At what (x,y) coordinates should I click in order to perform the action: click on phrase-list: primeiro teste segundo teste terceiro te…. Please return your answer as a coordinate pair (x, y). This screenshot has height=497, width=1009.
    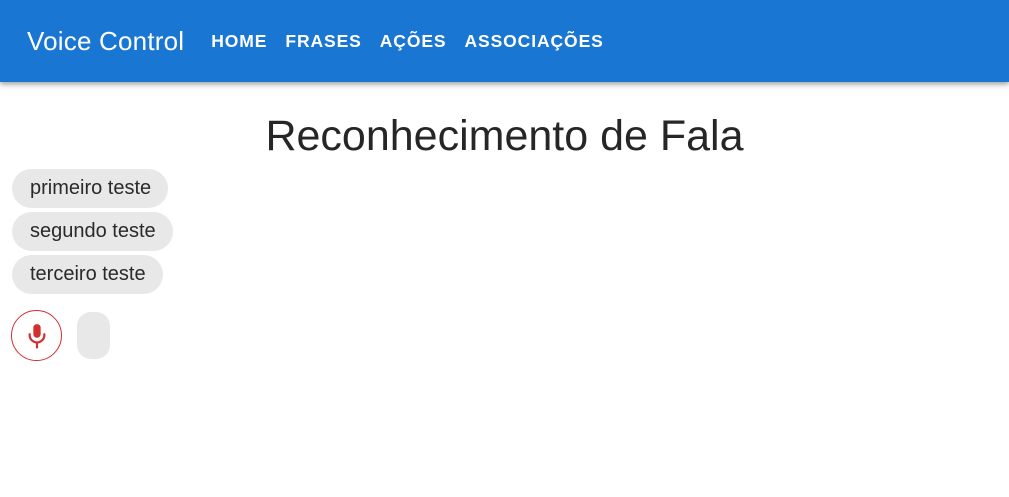
    Looking at the image, I should click on (92, 231).